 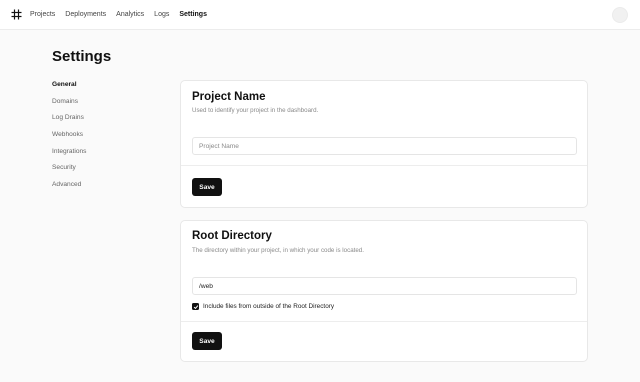 I want to click on project-name-save-button: Save, so click(x=207, y=187).